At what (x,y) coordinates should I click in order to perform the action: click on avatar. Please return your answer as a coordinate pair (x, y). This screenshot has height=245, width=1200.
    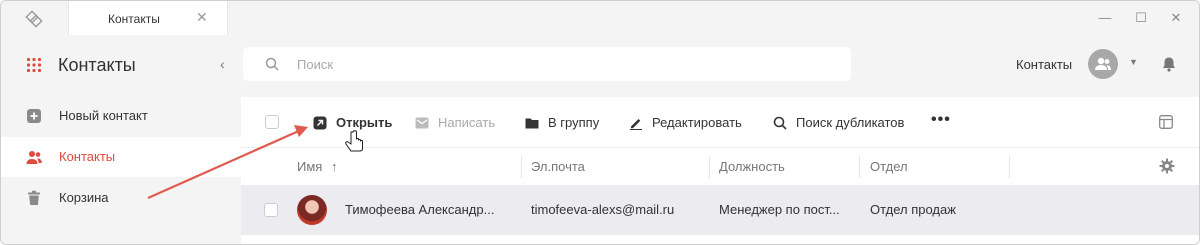
    Looking at the image, I should click on (312, 210).